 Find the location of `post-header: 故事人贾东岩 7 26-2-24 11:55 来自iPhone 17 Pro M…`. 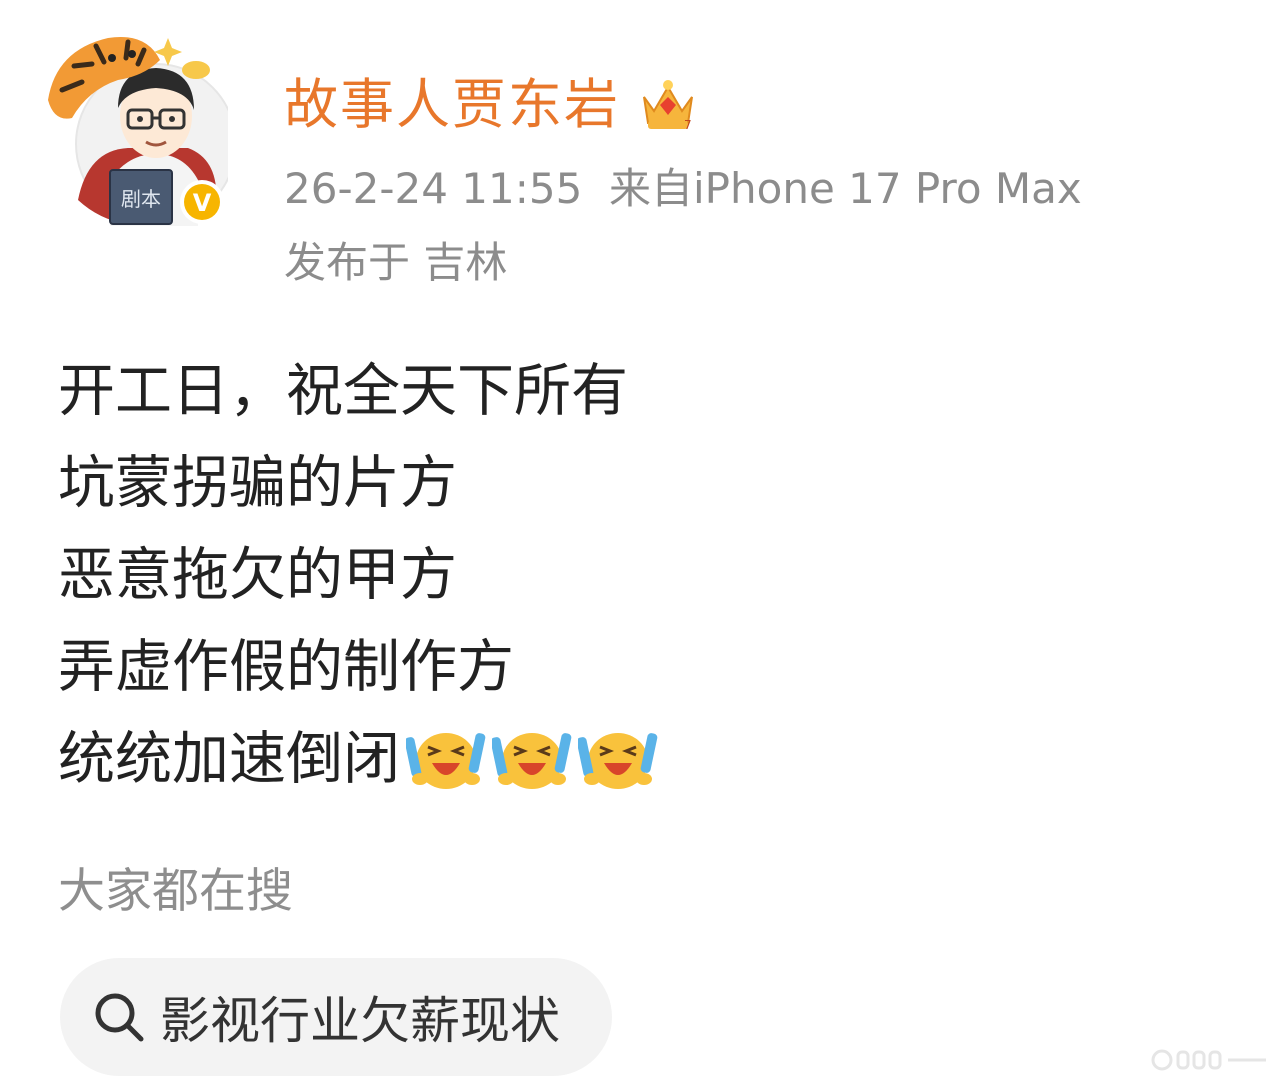

post-header: 故事人贾东岩 7 26-2-24 11:55 来自iPhone 17 Pro M… is located at coordinates (683, 177).